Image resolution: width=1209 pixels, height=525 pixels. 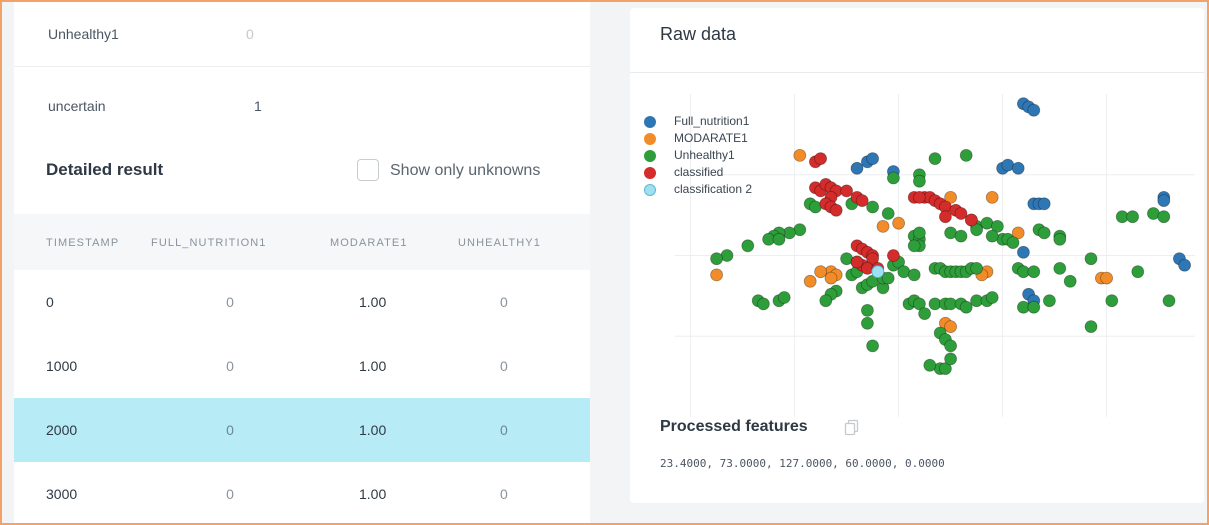 What do you see at coordinates (82, 243) in the screenshot?
I see `column-header-timestamp: TIMESTAMP` at bounding box center [82, 243].